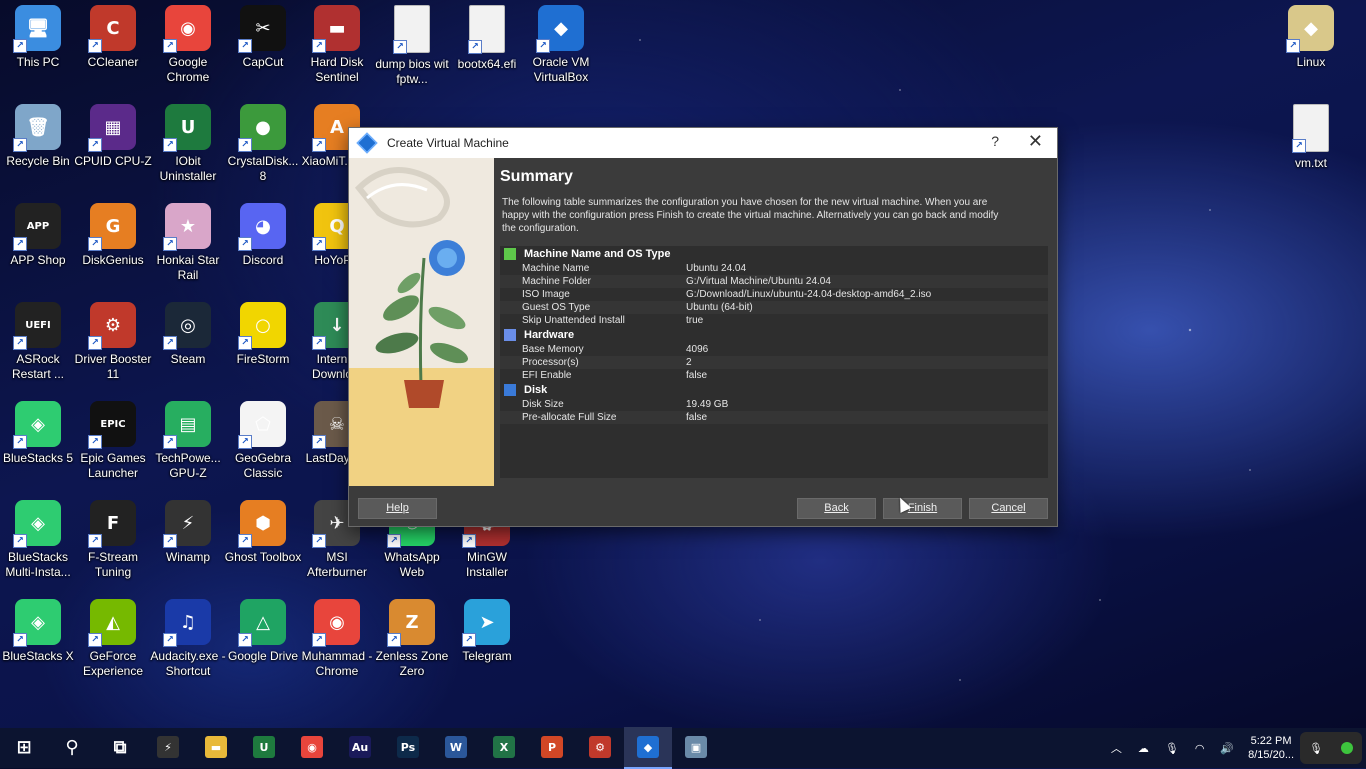 This screenshot has height=769, width=1366. What do you see at coordinates (38, 136) in the screenshot?
I see `desktop-icon: 🗑 ↗ Recycle Bin` at bounding box center [38, 136].